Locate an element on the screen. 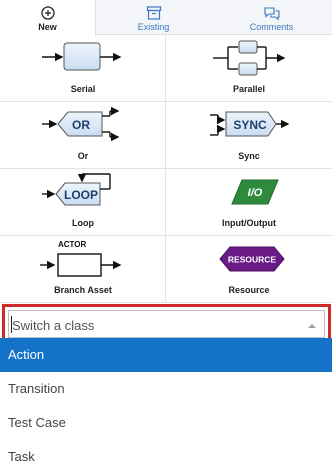 The height and width of the screenshot is (474, 332). tab-existing: Existing is located at coordinates (153, 17).